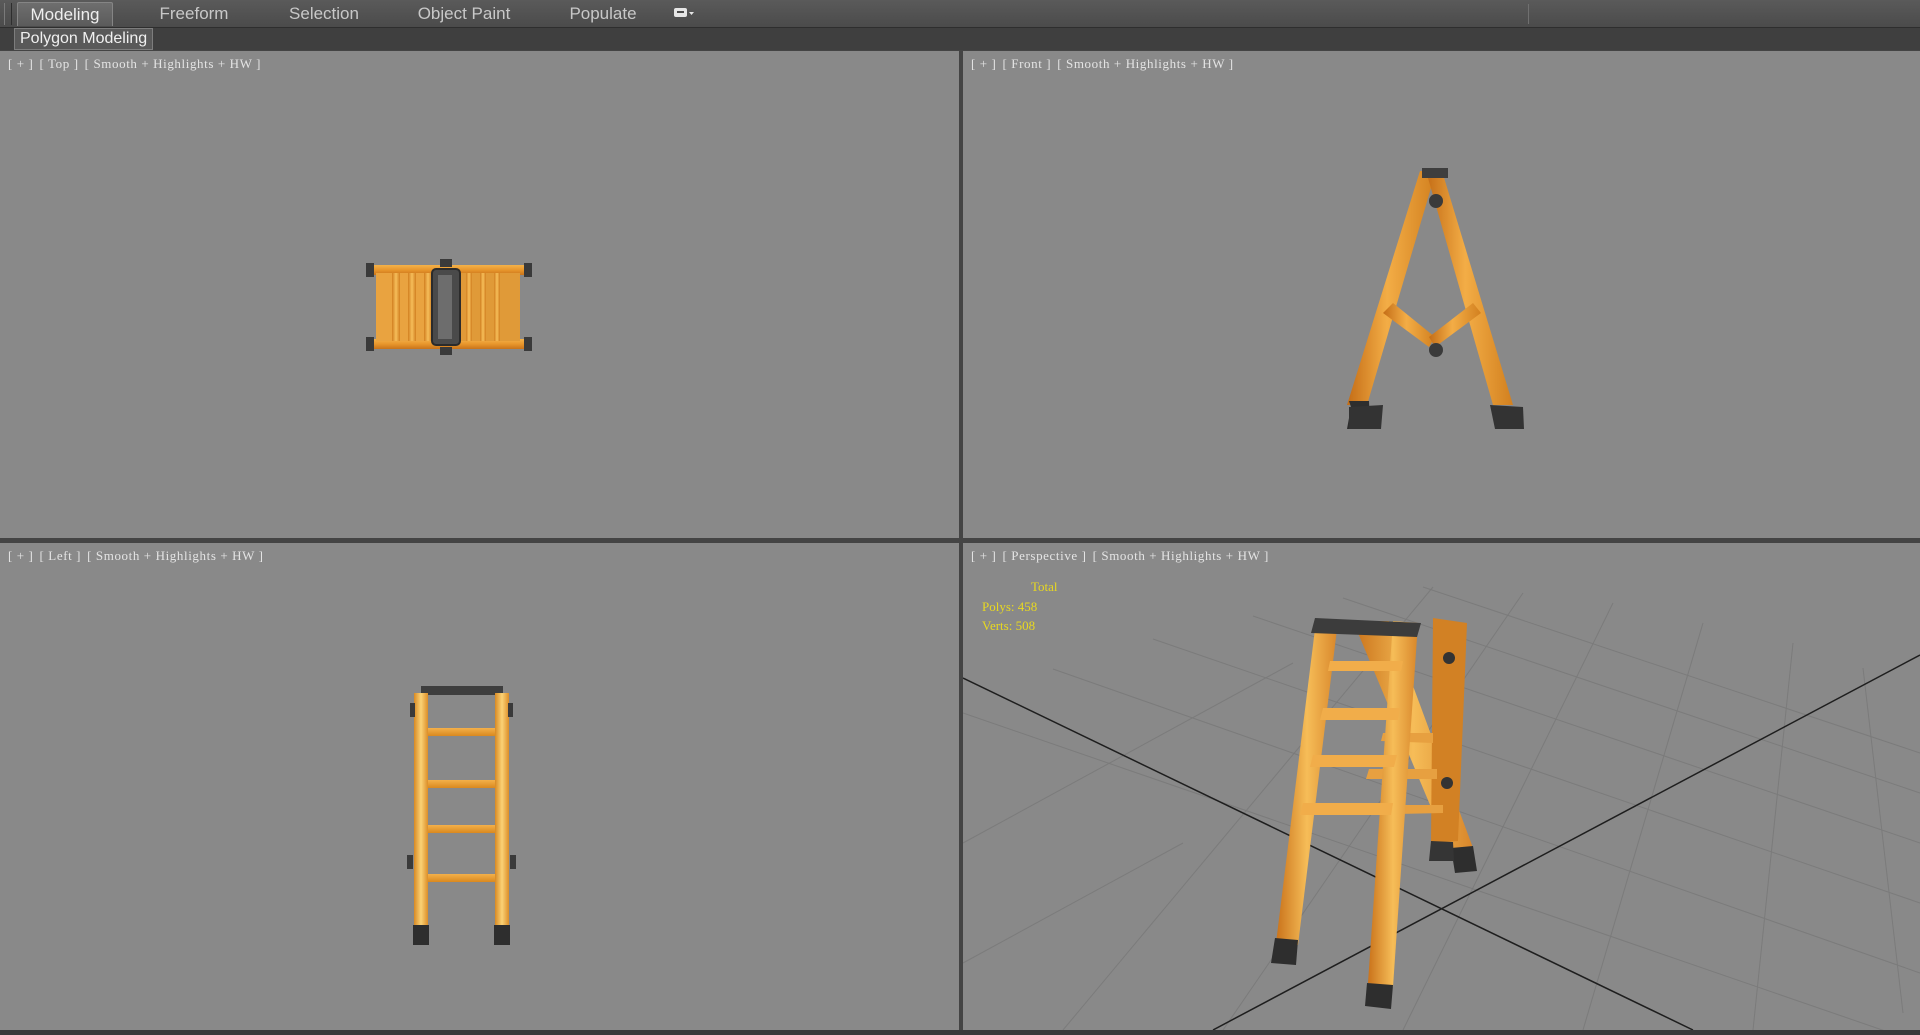  What do you see at coordinates (960, 39) in the screenshot?
I see `ribbon-panel-row: Polygon Modeling` at bounding box center [960, 39].